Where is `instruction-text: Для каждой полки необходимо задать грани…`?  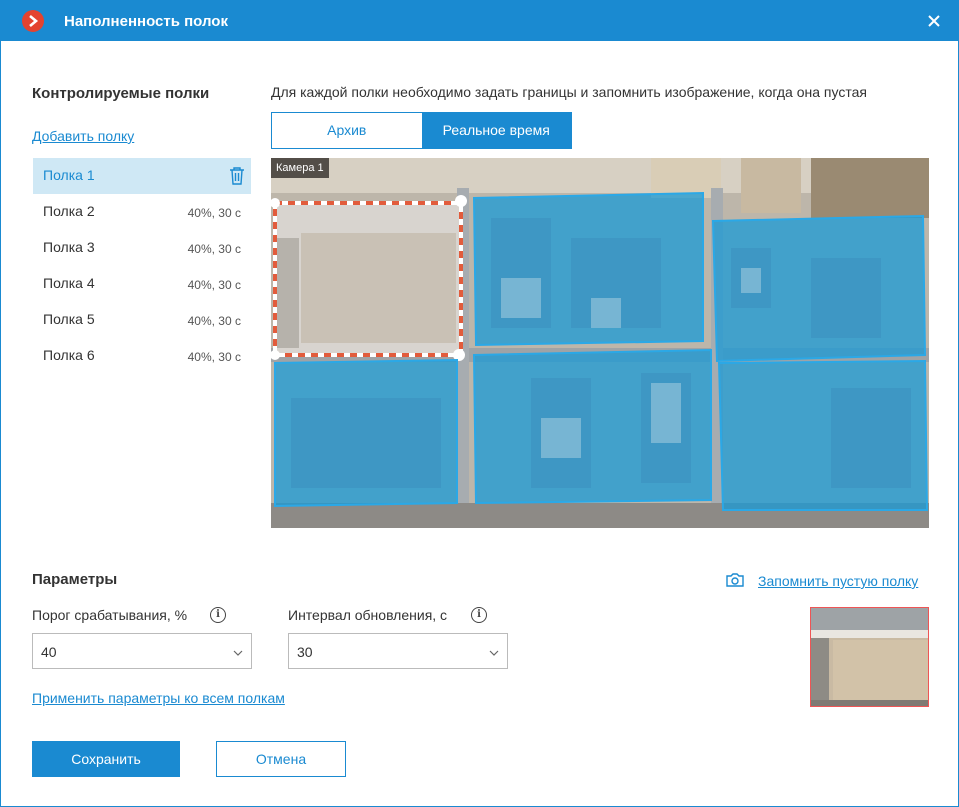 instruction-text: Для каждой полки необходимо задать грани… is located at coordinates (569, 92).